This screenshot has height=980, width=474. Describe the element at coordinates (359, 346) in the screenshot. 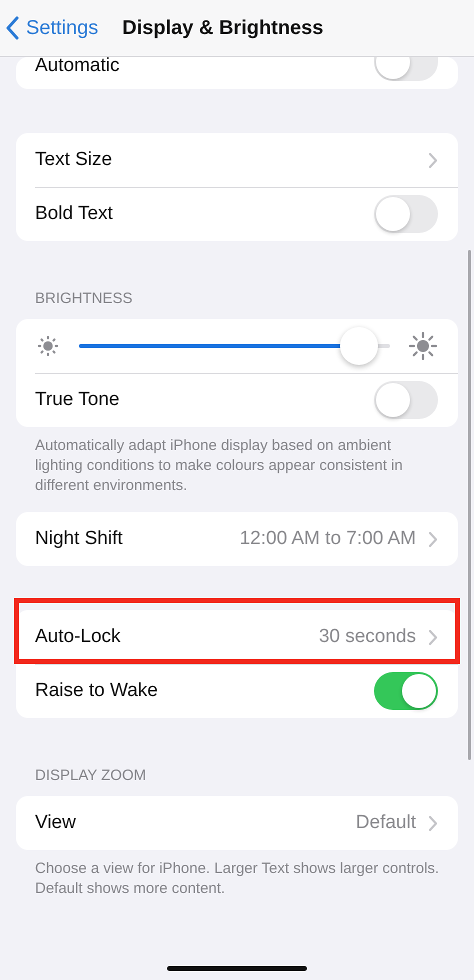

I see `slider-thumb` at that location.